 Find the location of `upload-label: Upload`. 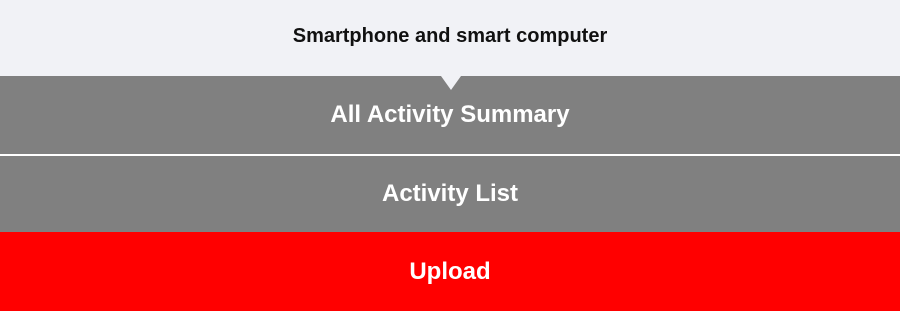

upload-label: Upload is located at coordinates (450, 271).